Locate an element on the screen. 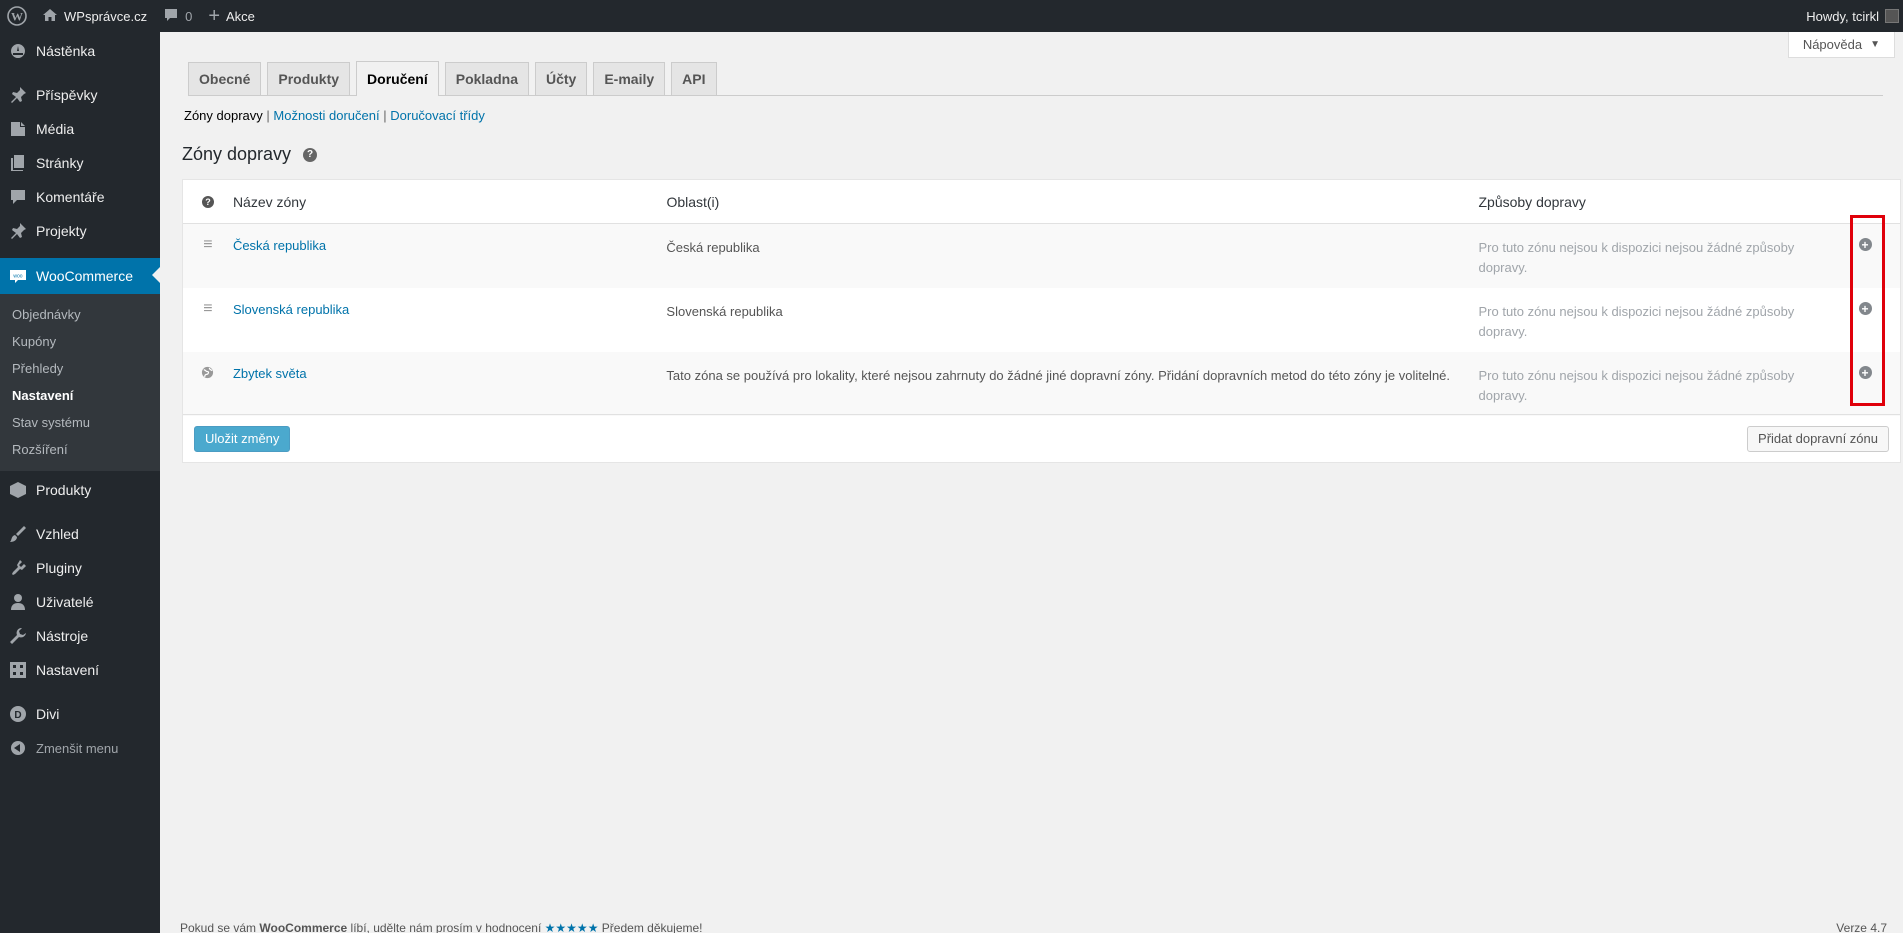  divi-icon: D is located at coordinates (18, 714).